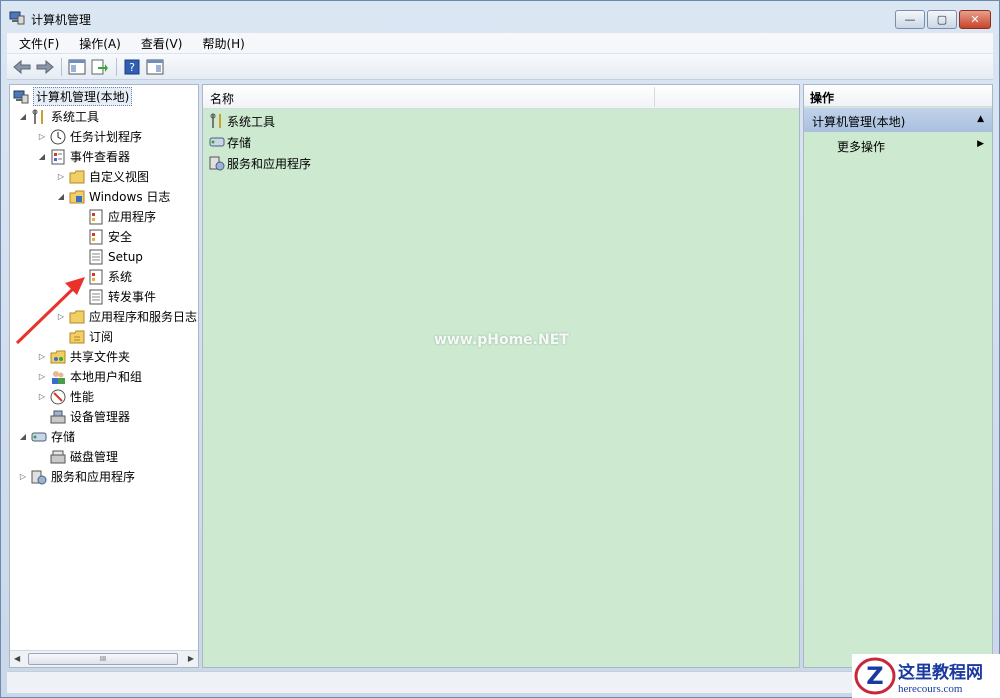  I want to click on collapse-up-icon: ▲, so click(980, 119).